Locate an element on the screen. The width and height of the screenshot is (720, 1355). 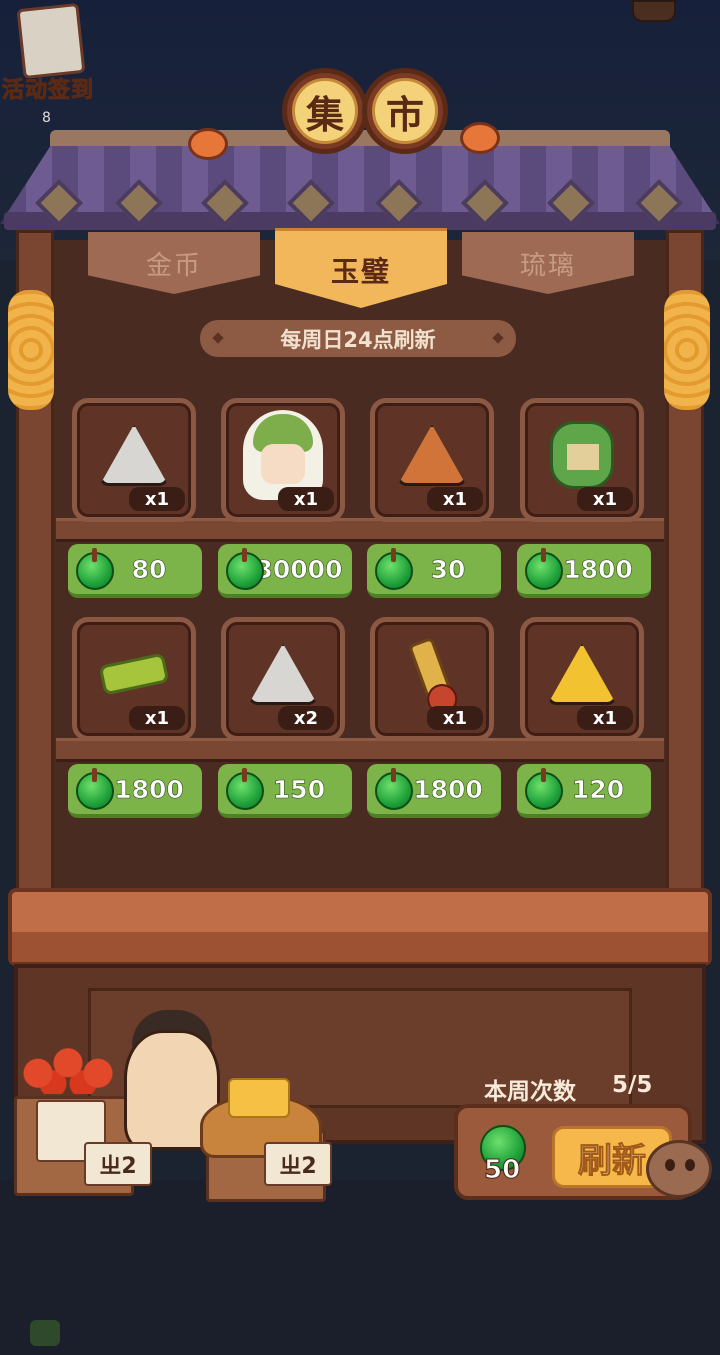
market-sign-left: 集 is located at coordinates (325, 111).